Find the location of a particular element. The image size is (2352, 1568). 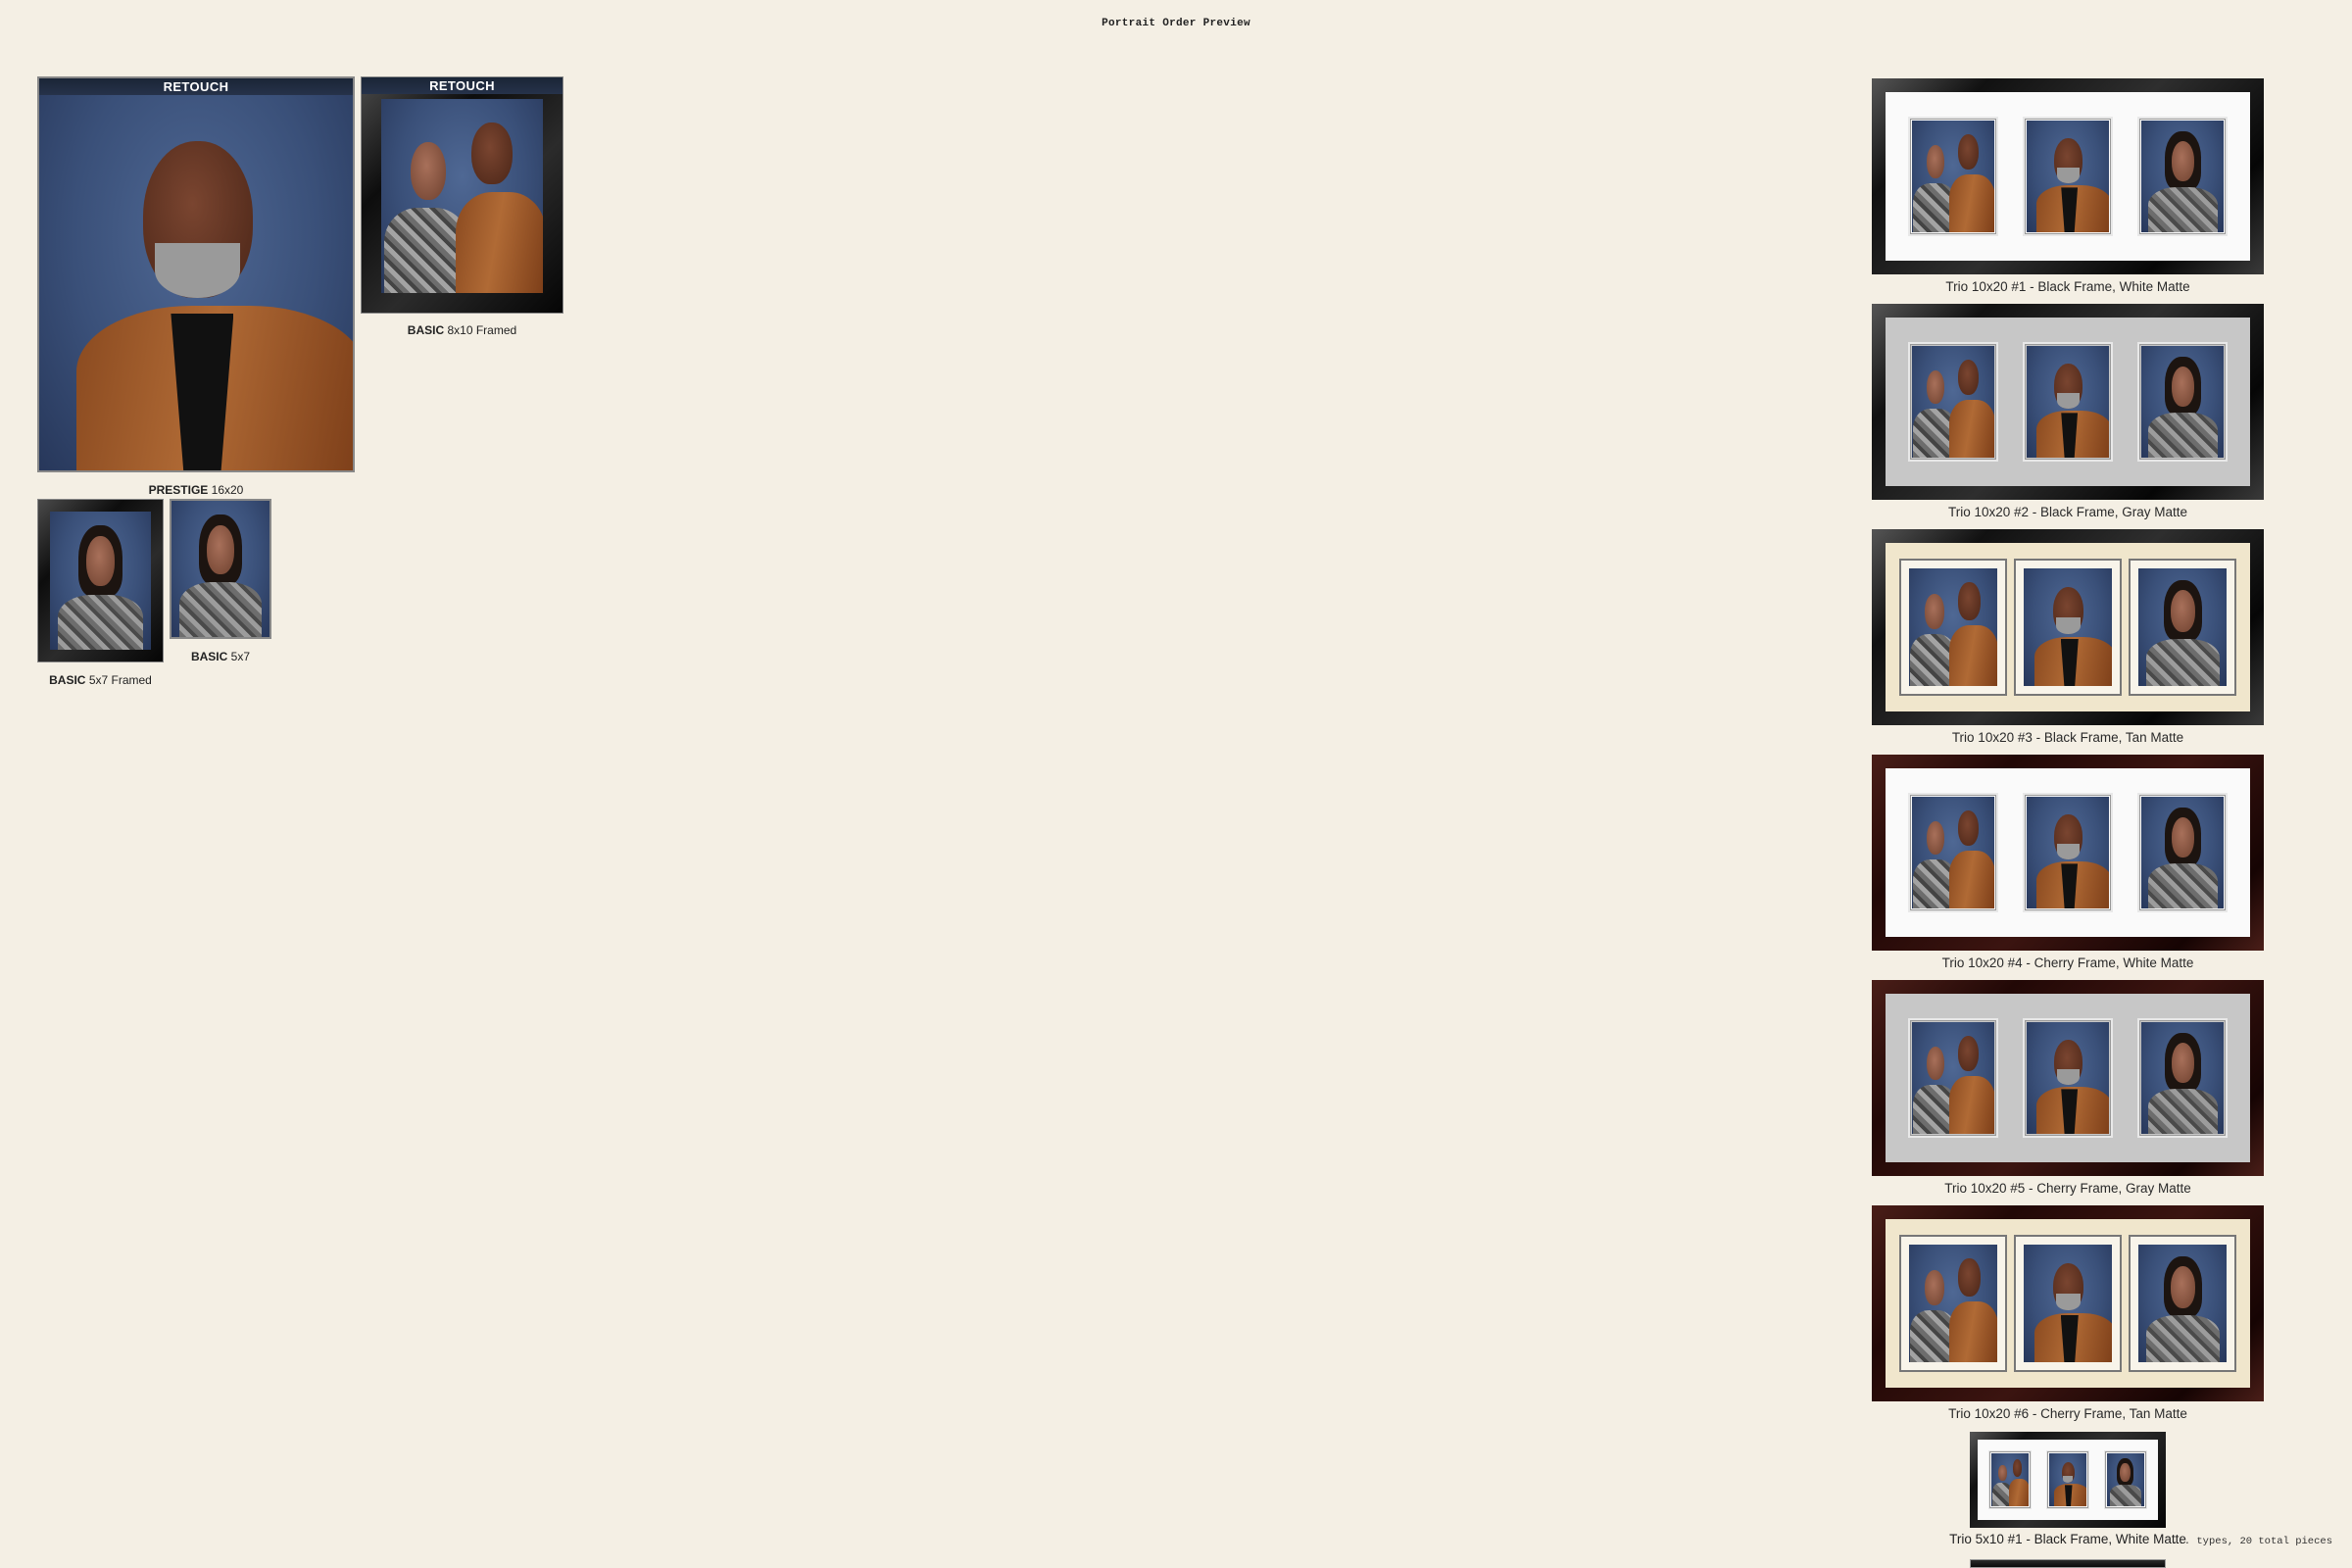

next-product-peek is located at coordinates (2068, 1563).